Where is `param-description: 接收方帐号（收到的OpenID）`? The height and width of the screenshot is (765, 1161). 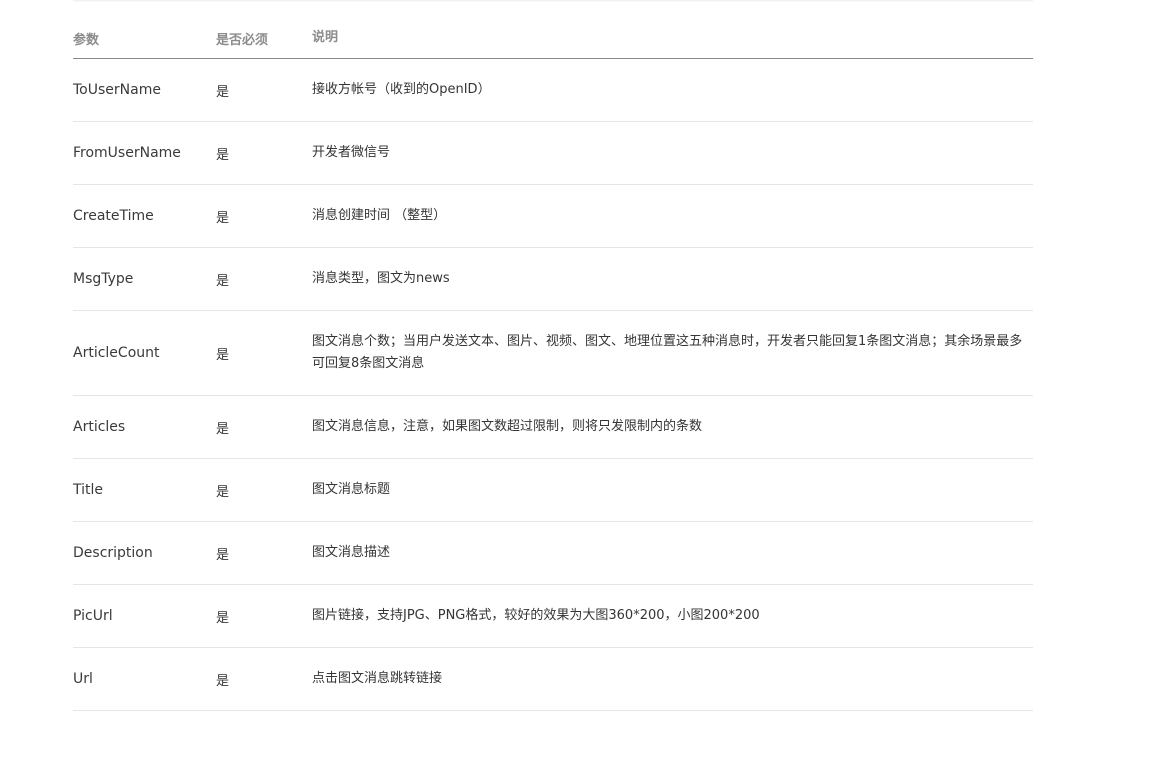 param-description: 接收方帐号（收到的OpenID） is located at coordinates (401, 89).